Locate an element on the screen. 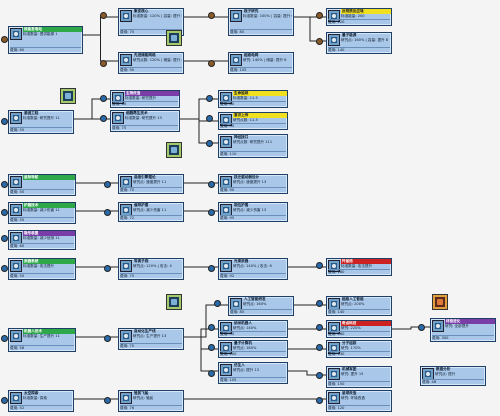  tech-node-desc: 研究: 220% is located at coordinates (351, 328).